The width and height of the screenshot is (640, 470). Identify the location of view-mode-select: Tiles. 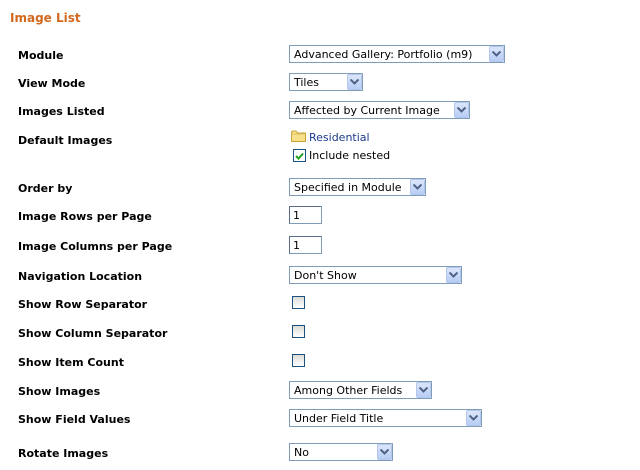
(326, 82).